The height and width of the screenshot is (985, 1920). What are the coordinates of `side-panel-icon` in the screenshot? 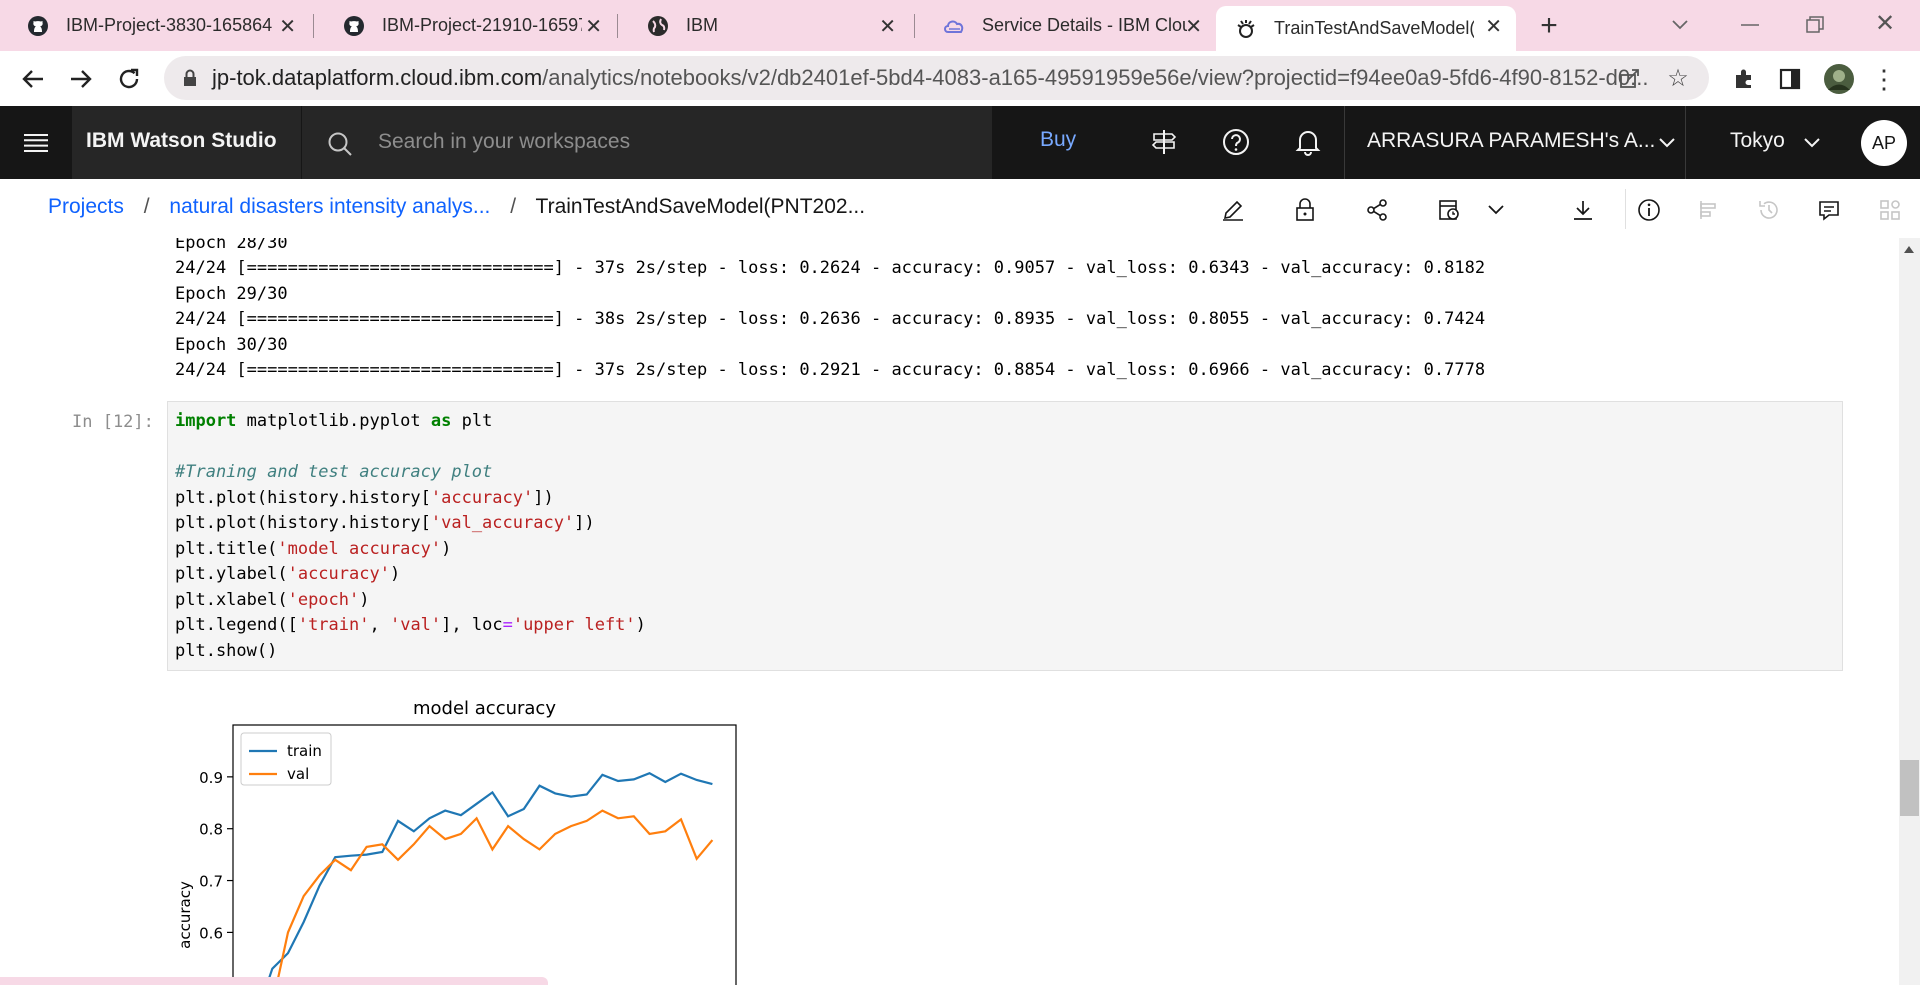 It's located at (1790, 79).